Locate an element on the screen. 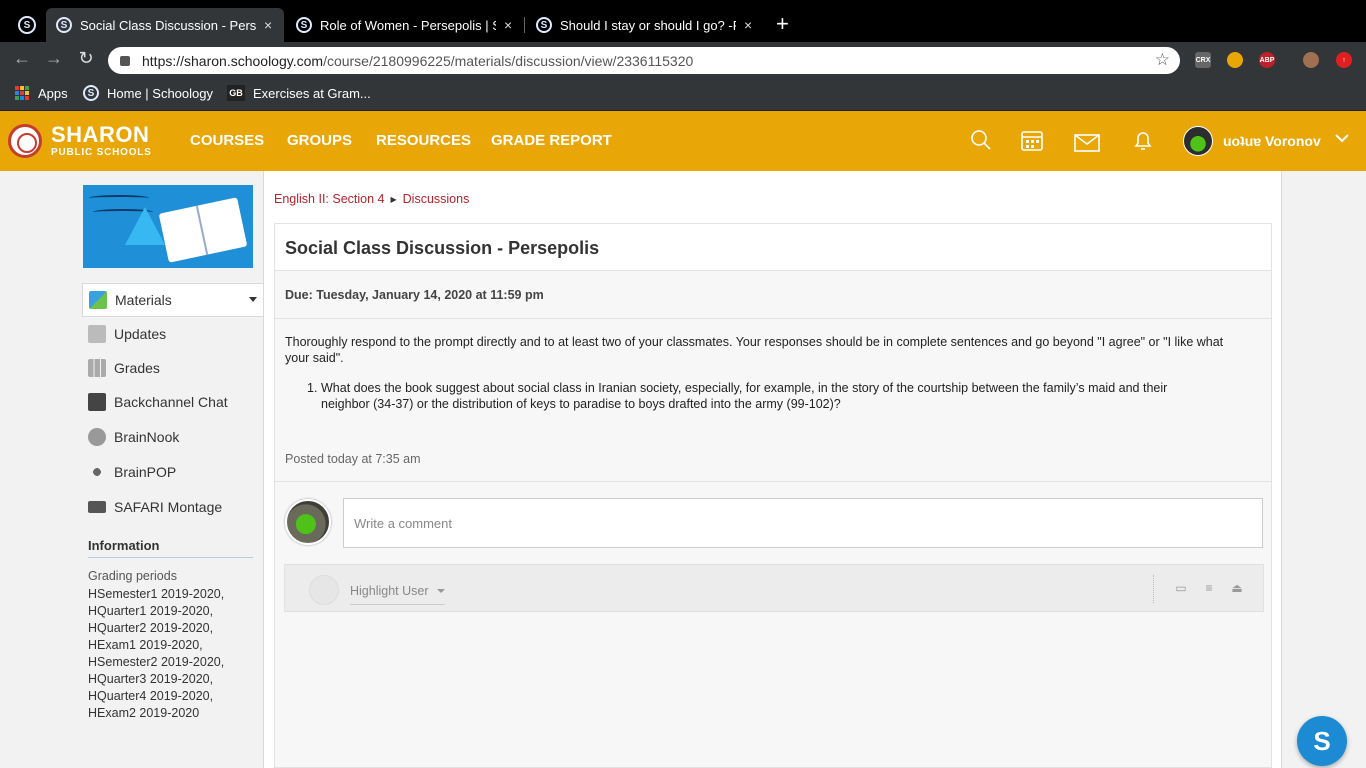 The width and height of the screenshot is (1366, 768). schoology-help-button: S is located at coordinates (1322, 741).